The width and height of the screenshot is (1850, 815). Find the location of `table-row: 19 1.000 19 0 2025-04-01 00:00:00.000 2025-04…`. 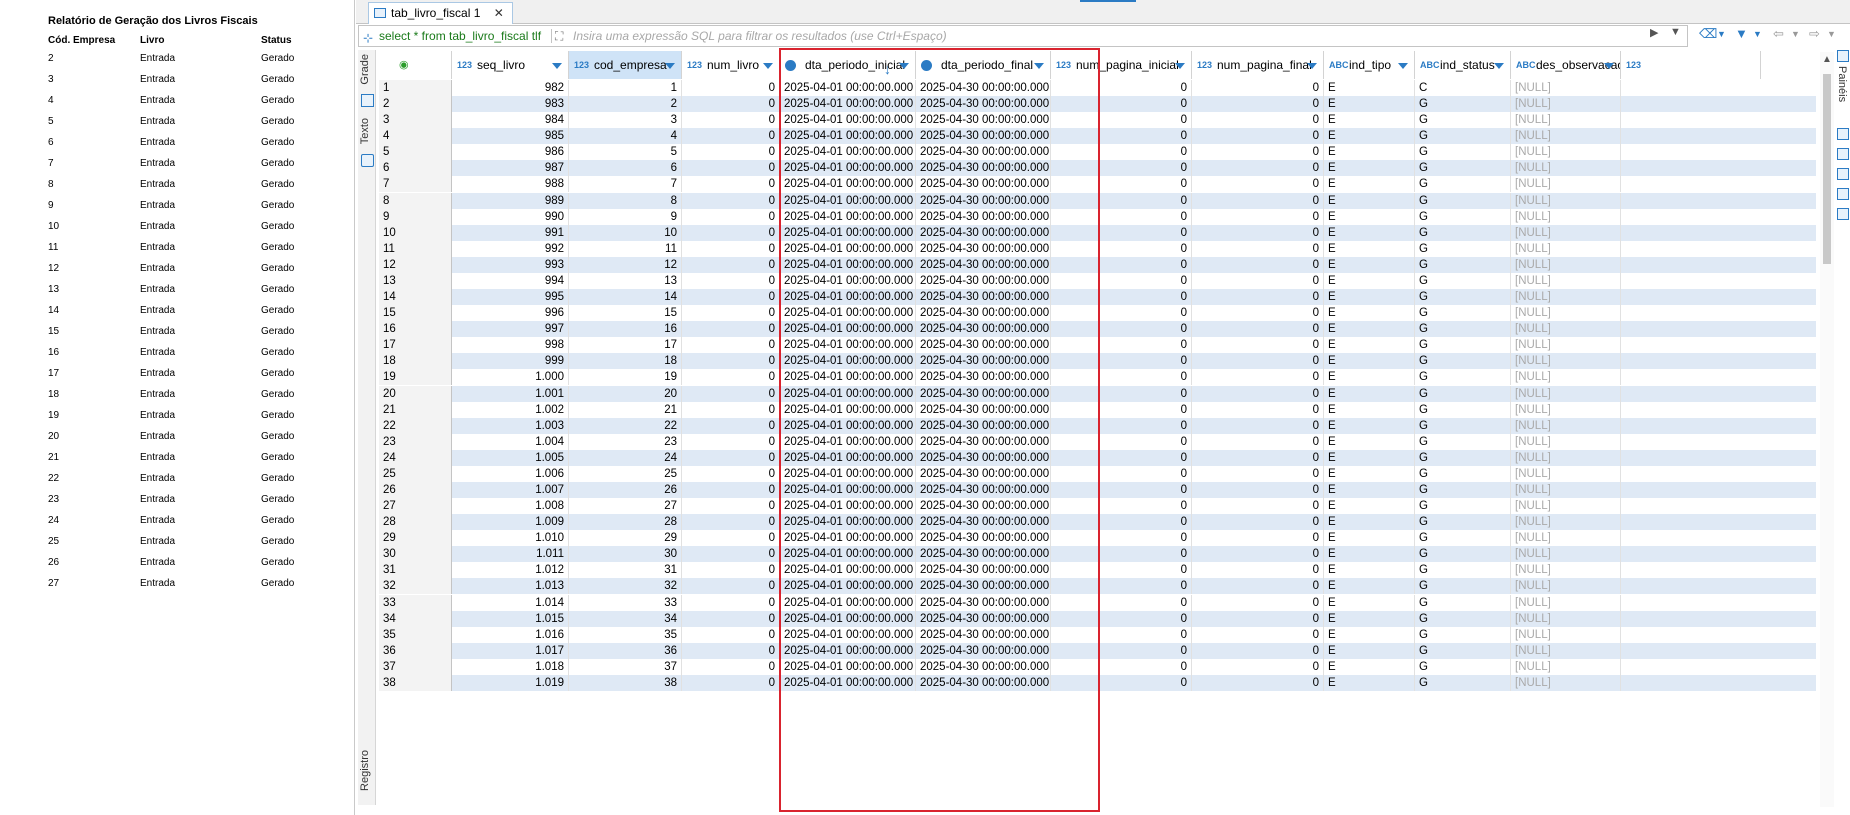

table-row: 19 1.000 19 0 2025-04-01 00:00:00.000 2025-04… is located at coordinates (1097, 377).